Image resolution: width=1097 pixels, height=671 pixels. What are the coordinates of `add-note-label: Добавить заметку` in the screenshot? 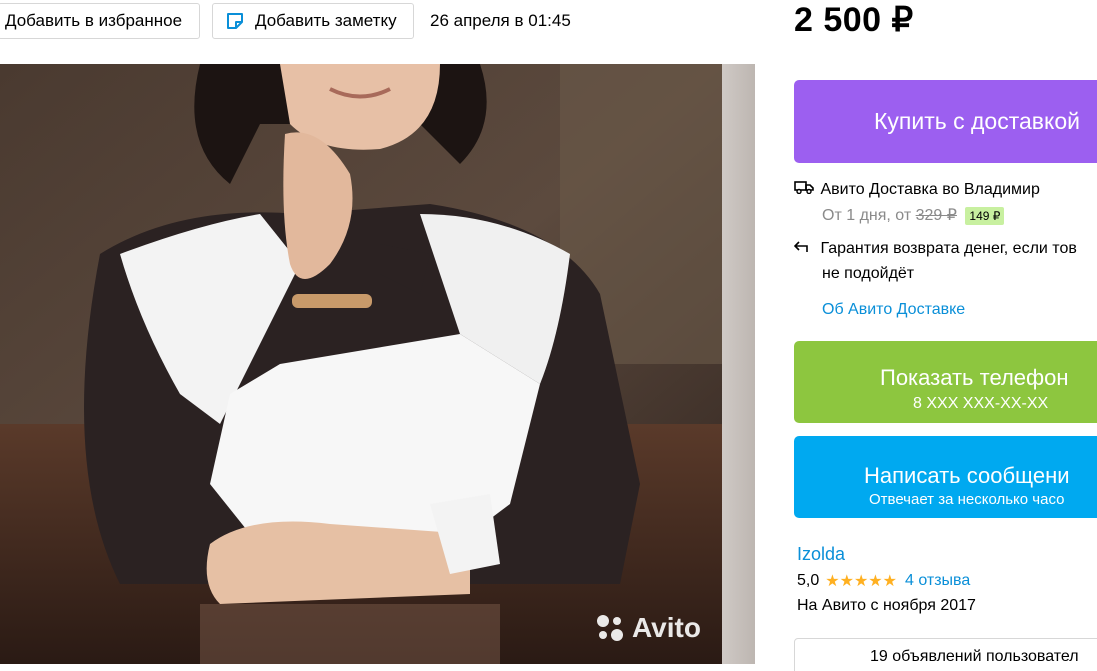 It's located at (326, 20).